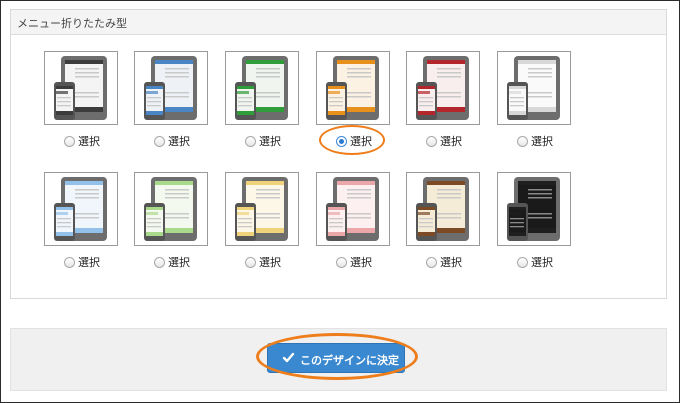  I want to click on design-thumbnail-black, so click(81, 88).